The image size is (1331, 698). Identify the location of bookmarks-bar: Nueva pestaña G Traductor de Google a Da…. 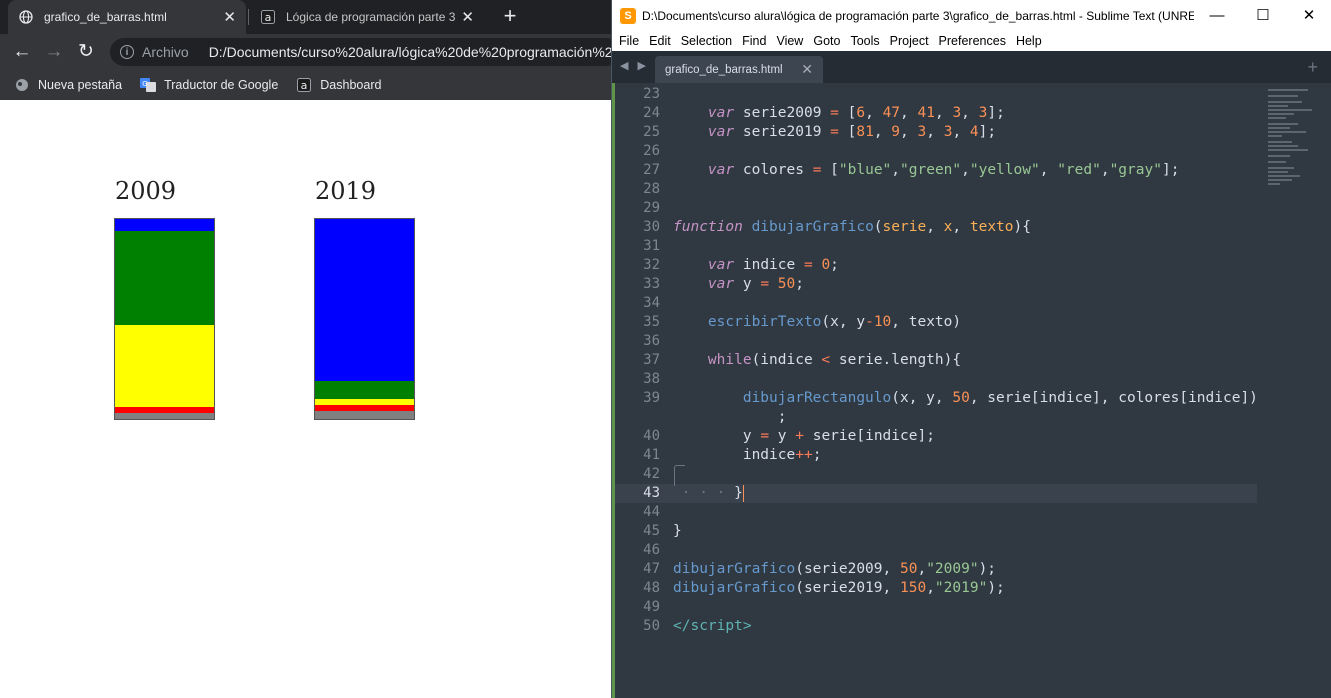
(305, 85).